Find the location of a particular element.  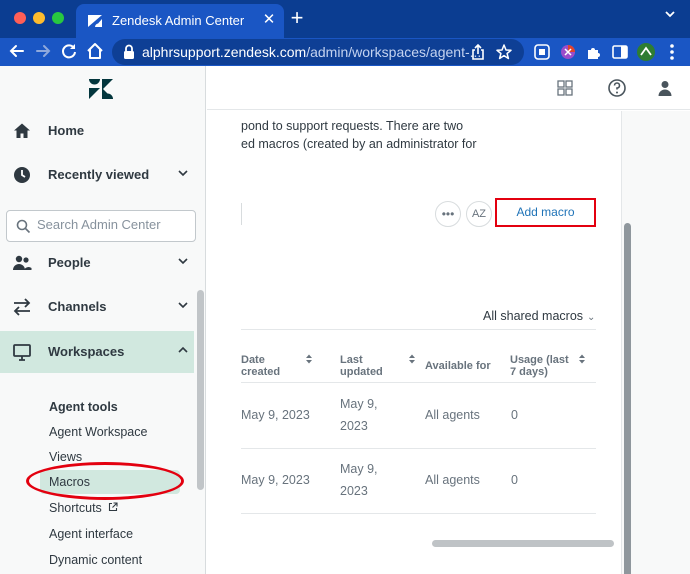

header-line: 7 days) is located at coordinates (529, 372).